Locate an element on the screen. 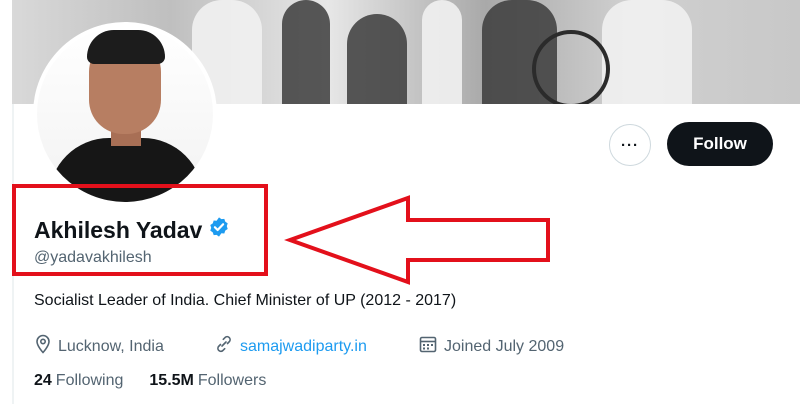  joined-item: Joined July 2009 is located at coordinates (491, 346).